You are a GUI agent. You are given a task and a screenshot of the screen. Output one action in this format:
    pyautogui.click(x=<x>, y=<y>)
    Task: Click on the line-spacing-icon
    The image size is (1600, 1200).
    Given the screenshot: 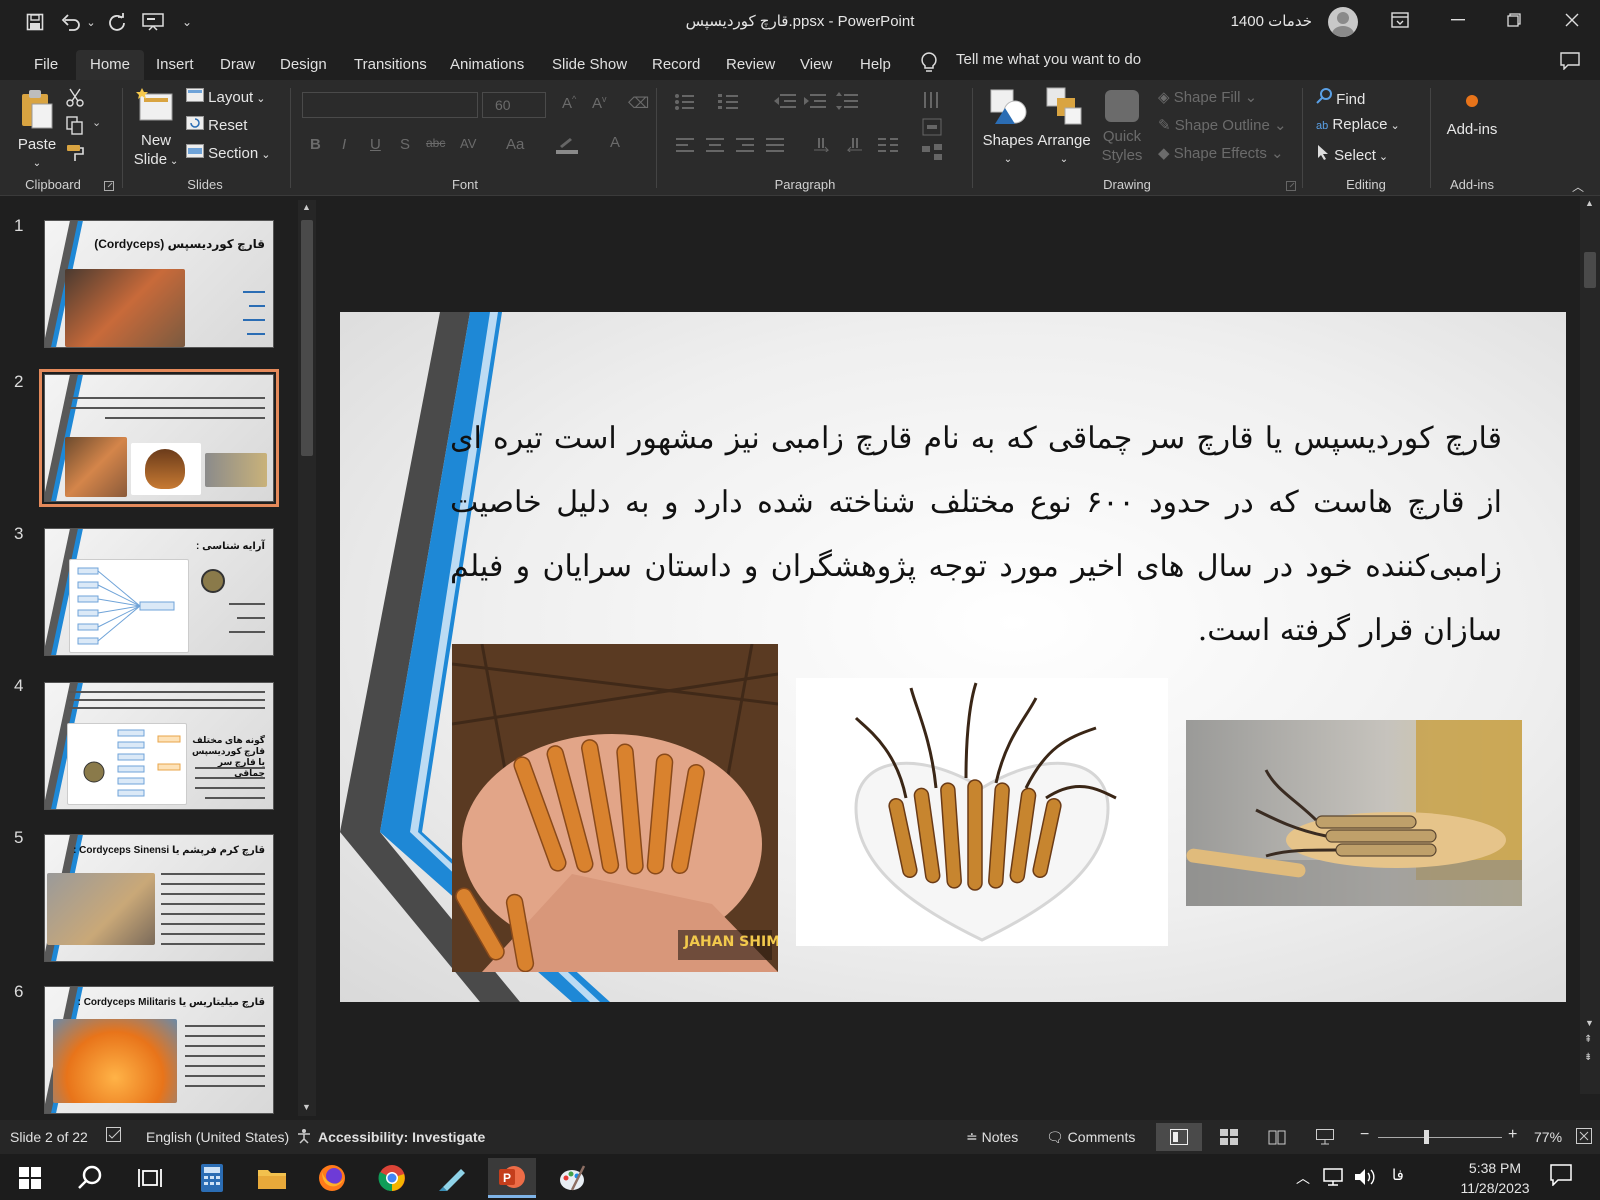 What is the action you would take?
    pyautogui.click(x=847, y=103)
    